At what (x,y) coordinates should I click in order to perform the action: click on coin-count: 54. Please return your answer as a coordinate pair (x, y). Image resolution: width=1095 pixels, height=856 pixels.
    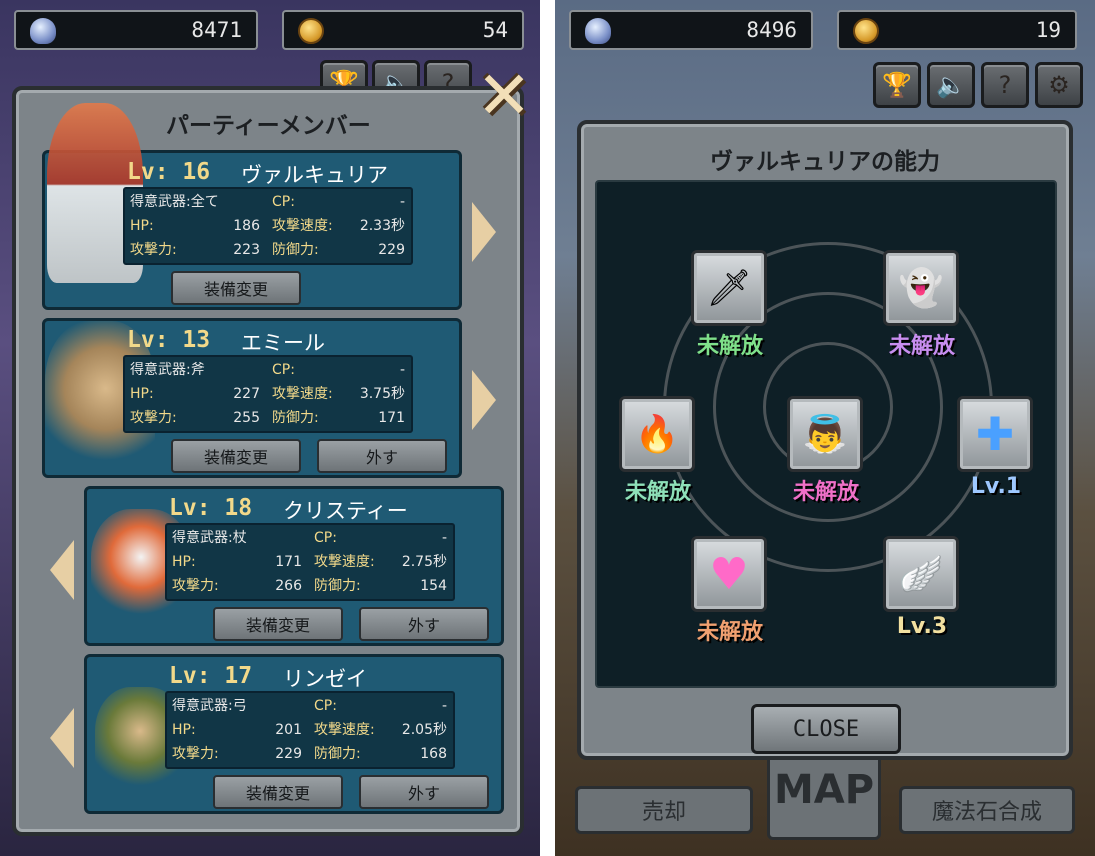
    Looking at the image, I should click on (495, 30).